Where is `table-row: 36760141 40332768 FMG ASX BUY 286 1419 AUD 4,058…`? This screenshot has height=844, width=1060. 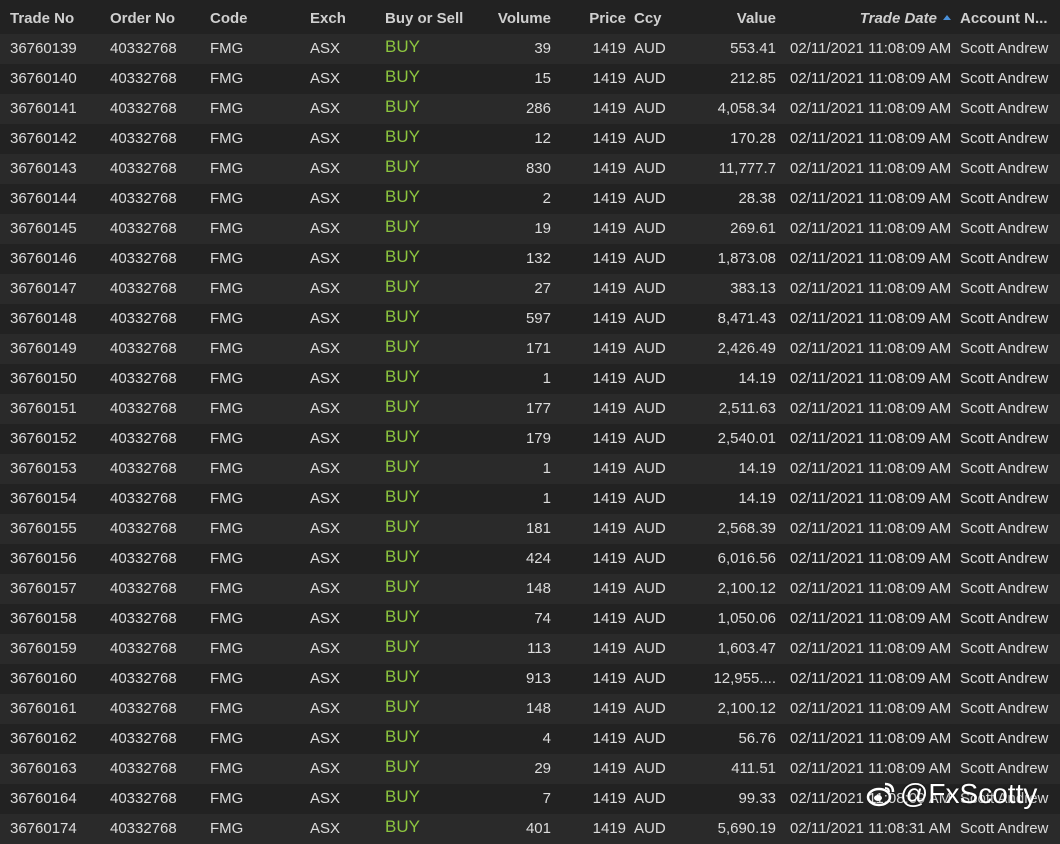
table-row: 36760141 40332768 FMG ASX BUY 286 1419 AUD 4,058… is located at coordinates (530, 109).